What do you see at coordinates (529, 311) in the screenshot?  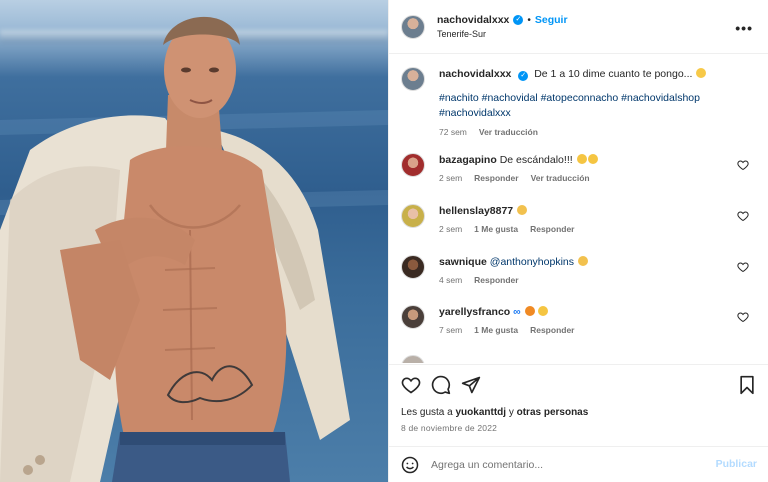 I see `fire-emoji-icon` at bounding box center [529, 311].